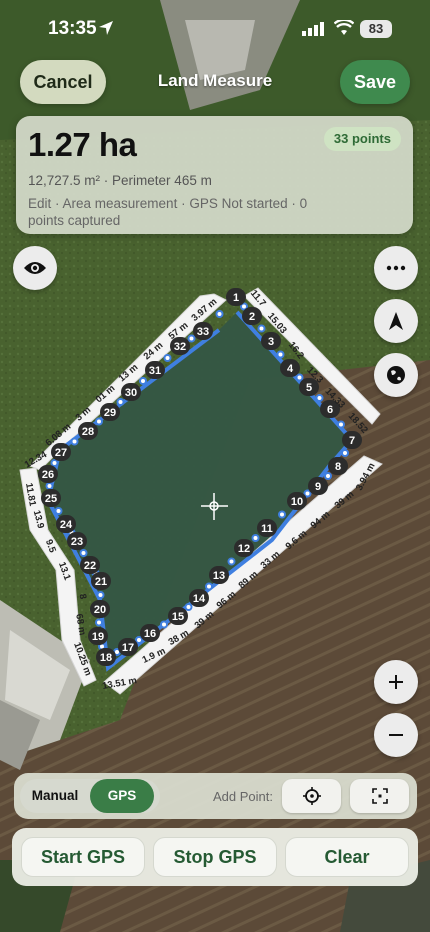 Image resolution: width=430 pixels, height=932 pixels. I want to click on point-marker: 25, so click(51, 498).